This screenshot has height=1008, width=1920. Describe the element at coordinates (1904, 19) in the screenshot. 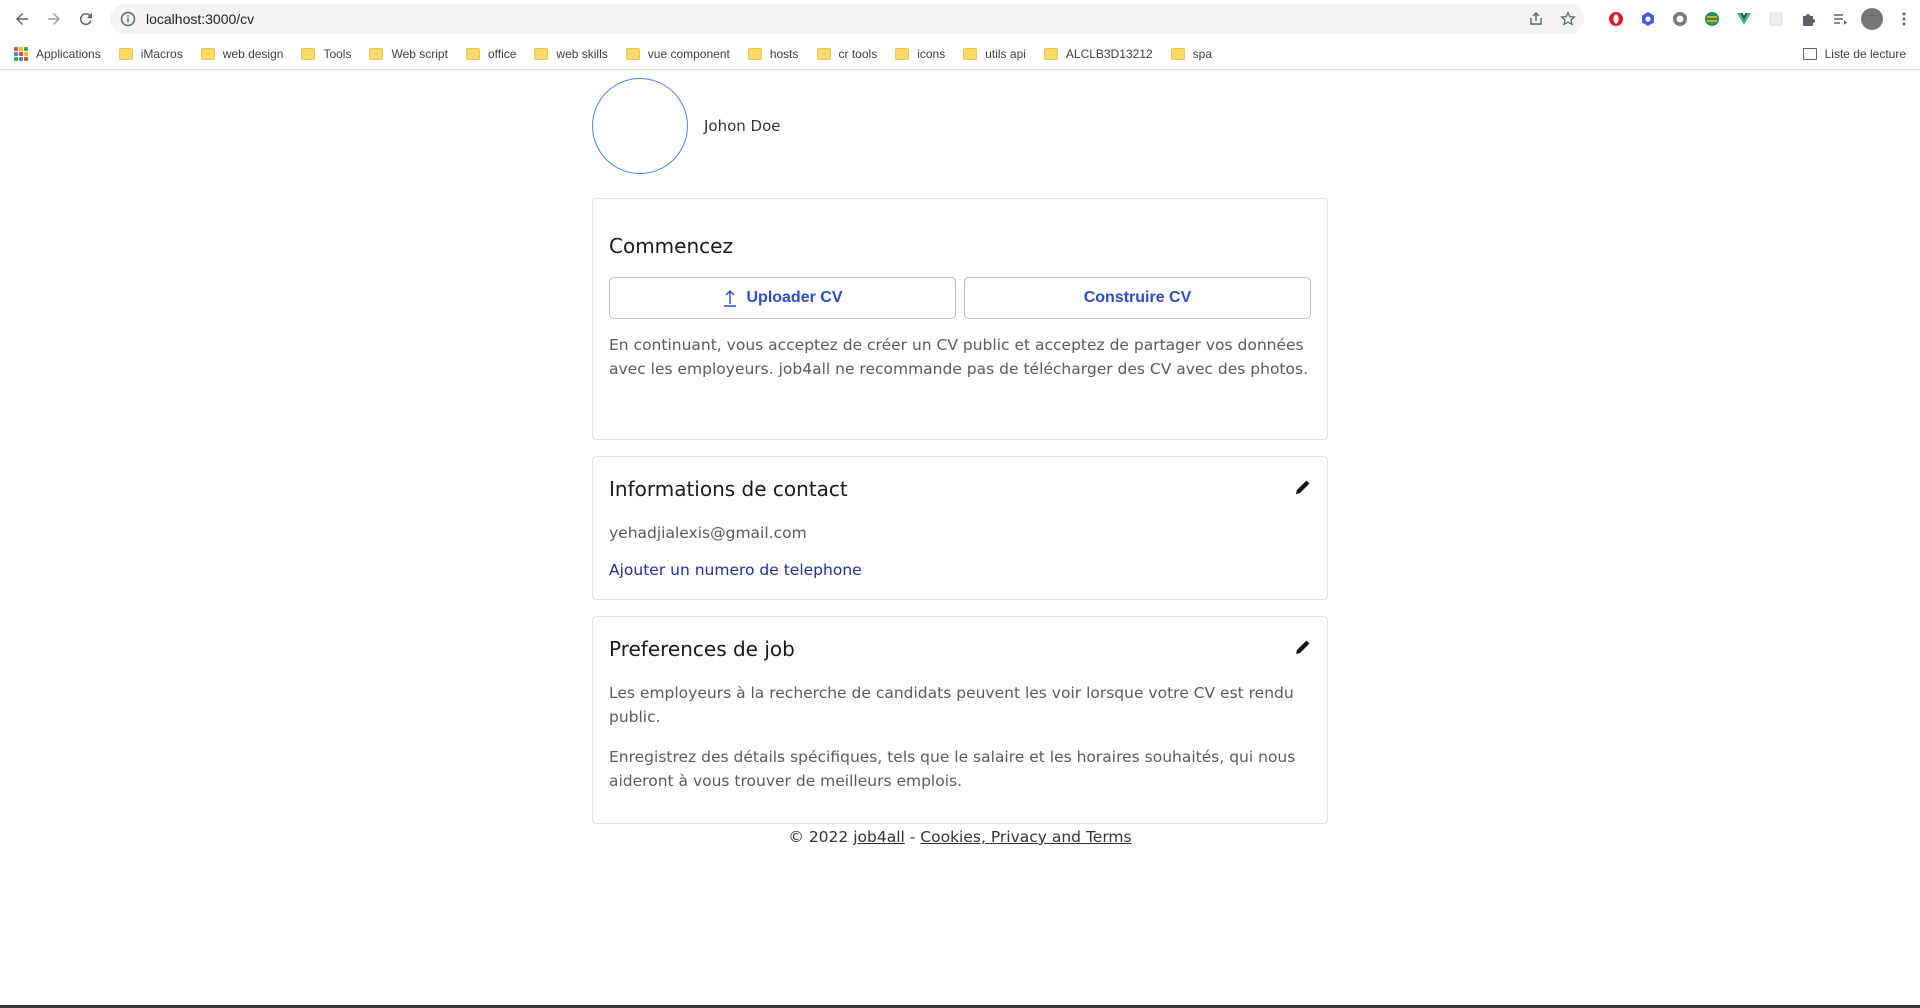

I see `menu-kebab-icon` at that location.